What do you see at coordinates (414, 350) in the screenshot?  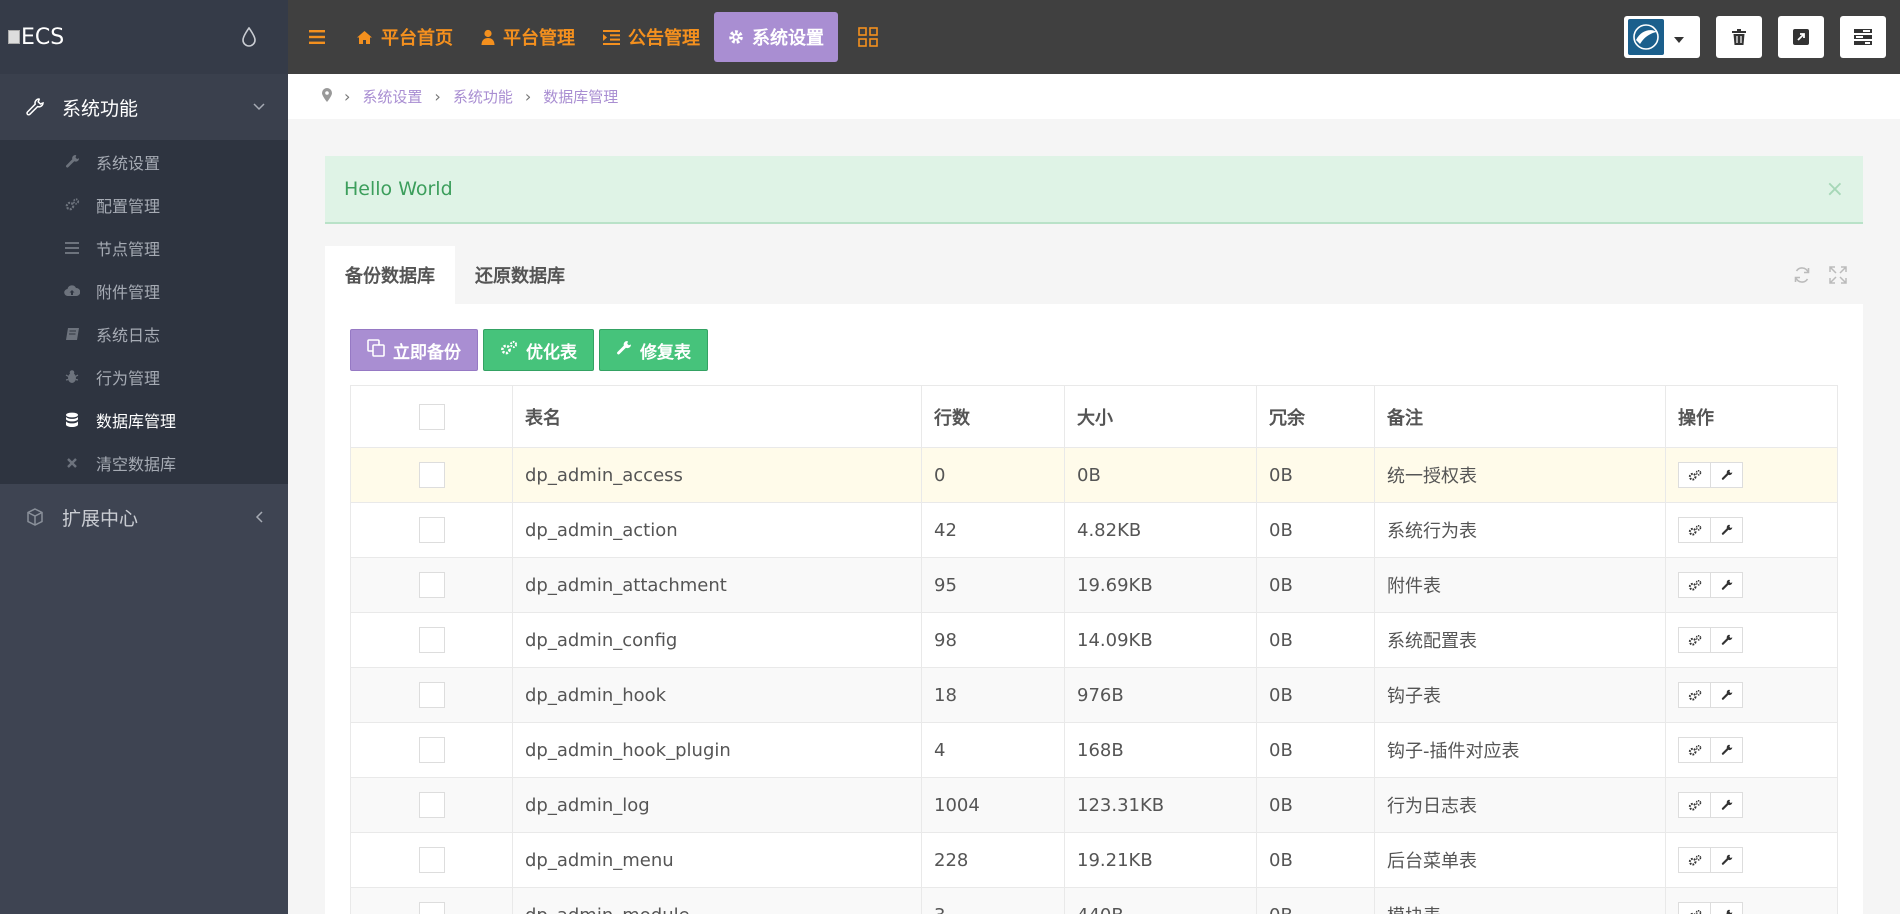 I see `backup-now-button: 立即备份` at bounding box center [414, 350].